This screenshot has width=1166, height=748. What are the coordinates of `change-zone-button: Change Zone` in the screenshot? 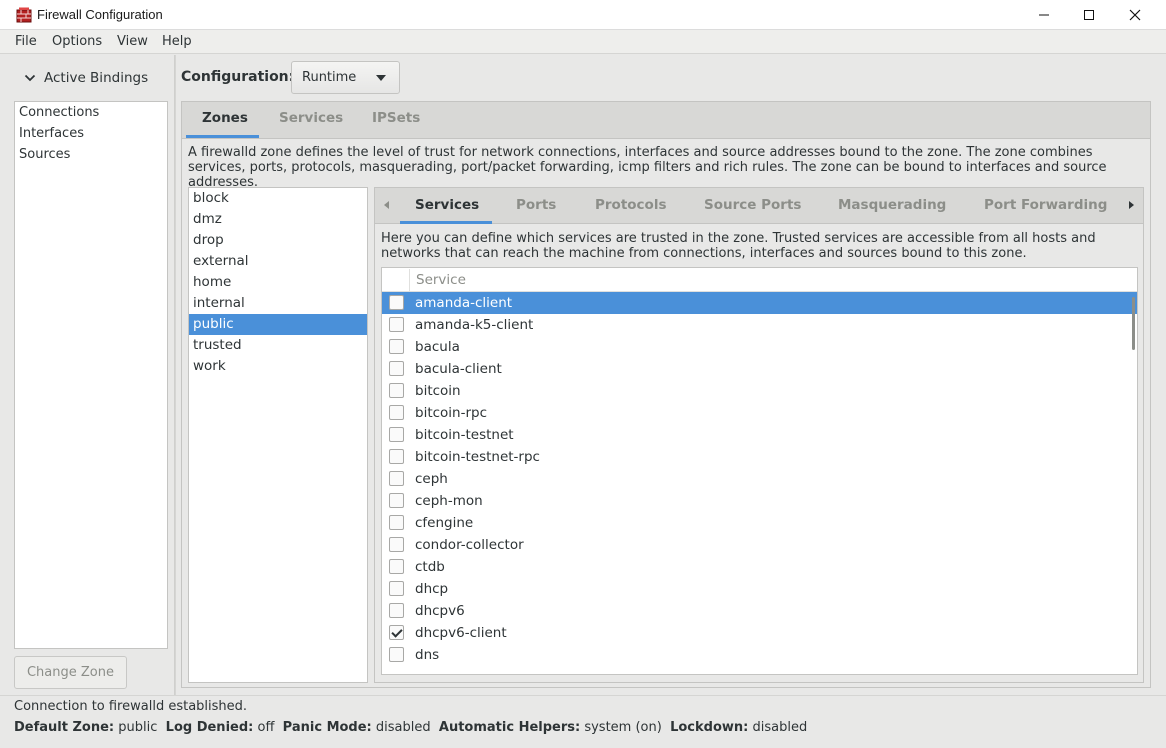 It's located at (70, 672).